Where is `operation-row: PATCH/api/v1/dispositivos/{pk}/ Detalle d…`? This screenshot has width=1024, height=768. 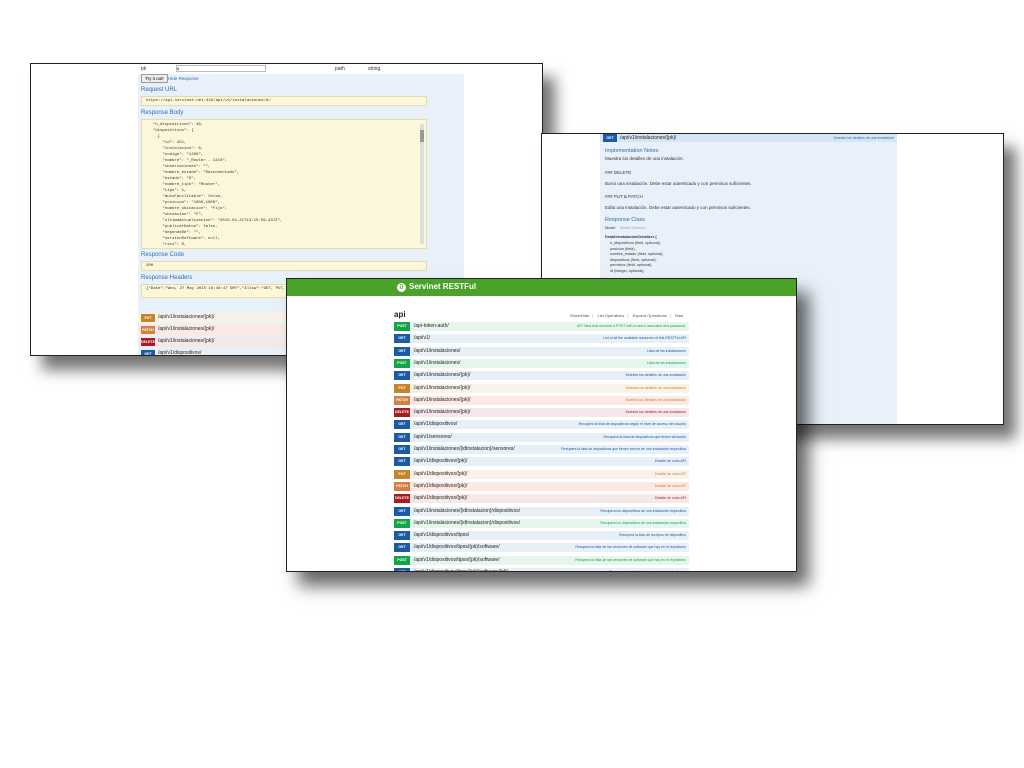
operation-row: PATCH/api/v1/dispositivos/{pk}/ Detalle d… is located at coordinates (541, 486).